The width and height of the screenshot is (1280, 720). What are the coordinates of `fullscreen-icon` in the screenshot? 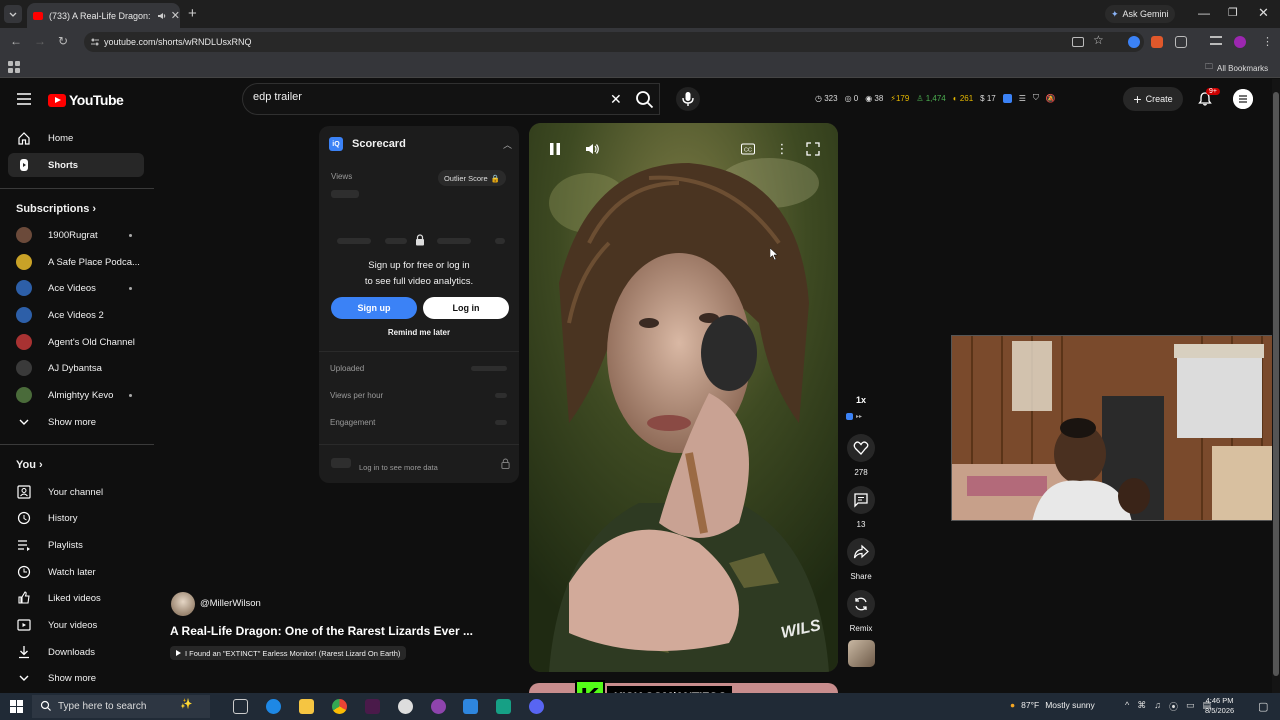 It's located at (813, 149).